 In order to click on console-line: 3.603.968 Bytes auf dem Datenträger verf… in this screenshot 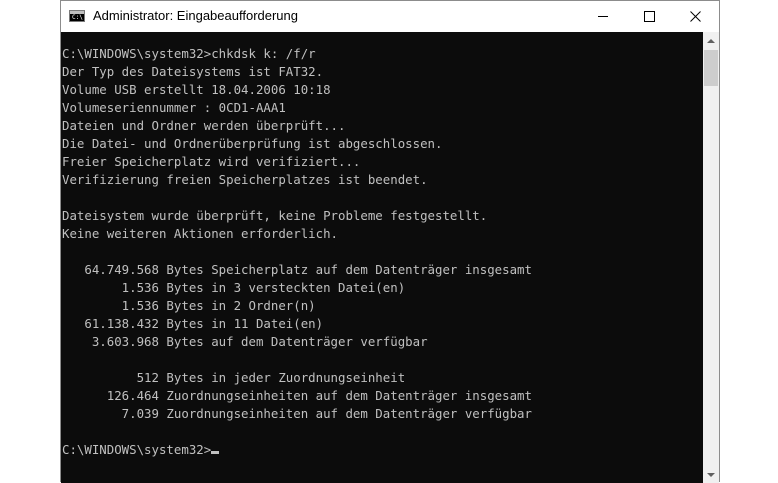, I will do `click(259, 341)`.